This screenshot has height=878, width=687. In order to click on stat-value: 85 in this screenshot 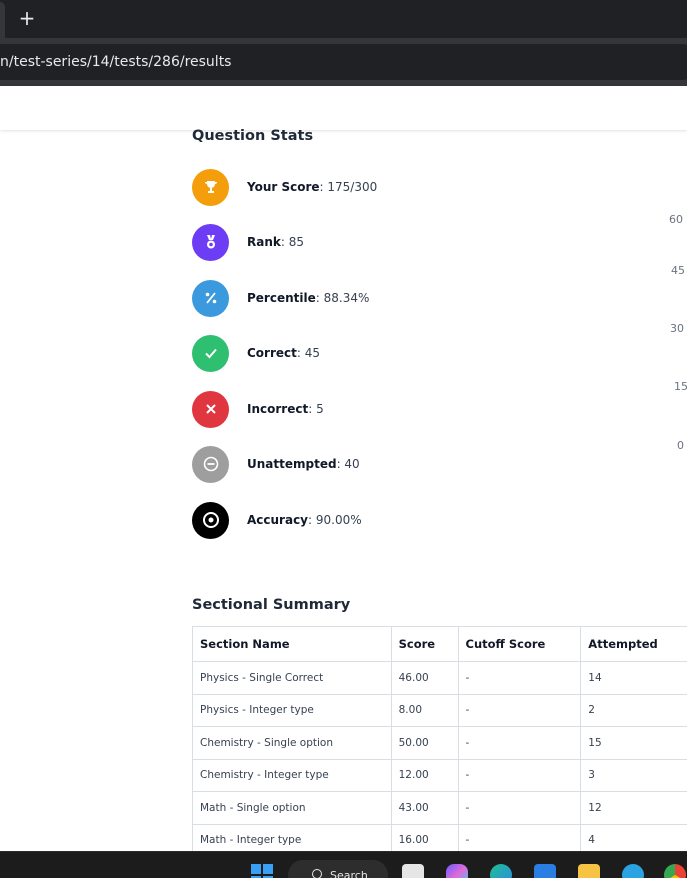, I will do `click(296, 242)`.